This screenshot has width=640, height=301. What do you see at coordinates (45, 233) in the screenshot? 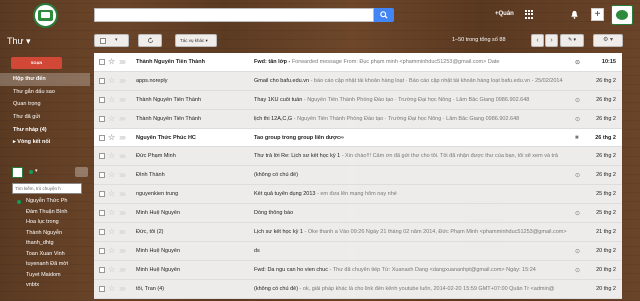
I see `contact-item: Thành Nguyễn` at bounding box center [45, 233].